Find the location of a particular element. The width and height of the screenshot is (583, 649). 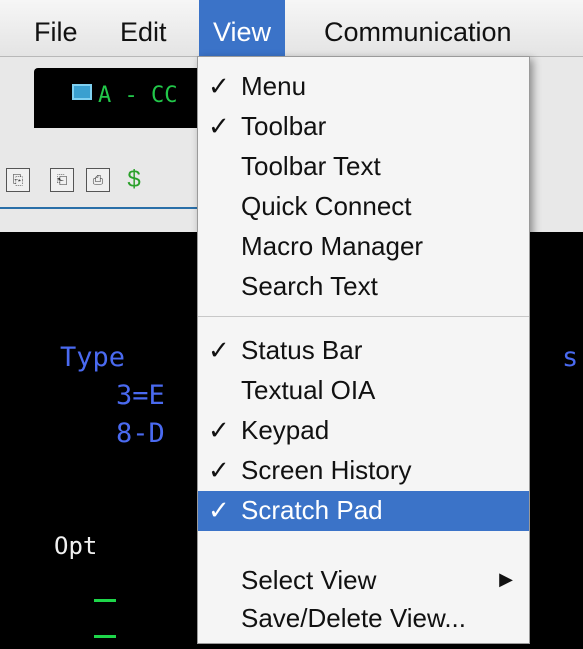

terminal-option-8: 8-D is located at coordinates (140, 433).